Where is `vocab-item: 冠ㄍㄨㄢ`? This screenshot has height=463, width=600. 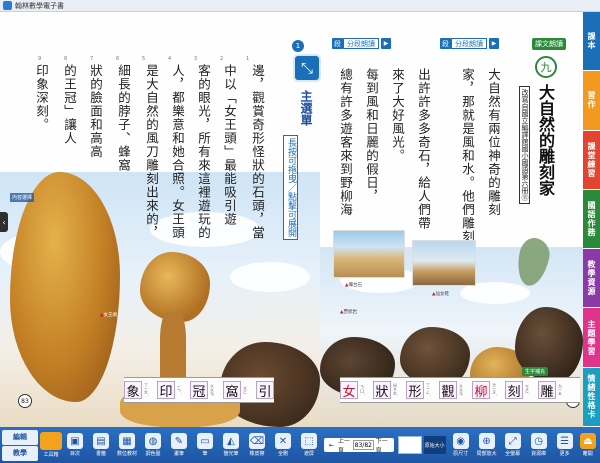 vocab-item: 冠ㄍㄨㄢ is located at coordinates (202, 390).